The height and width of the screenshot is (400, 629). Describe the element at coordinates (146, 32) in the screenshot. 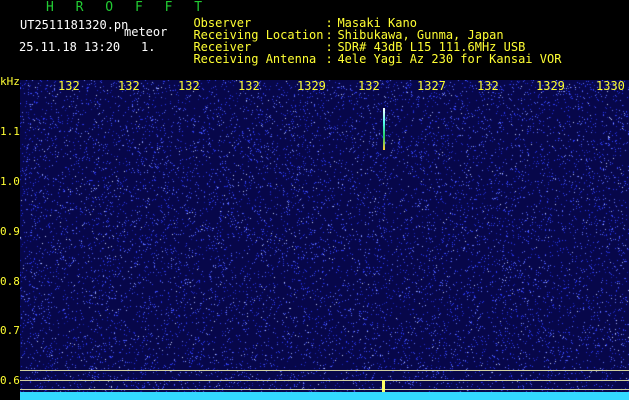

I see `event-type-label: meteor` at that location.